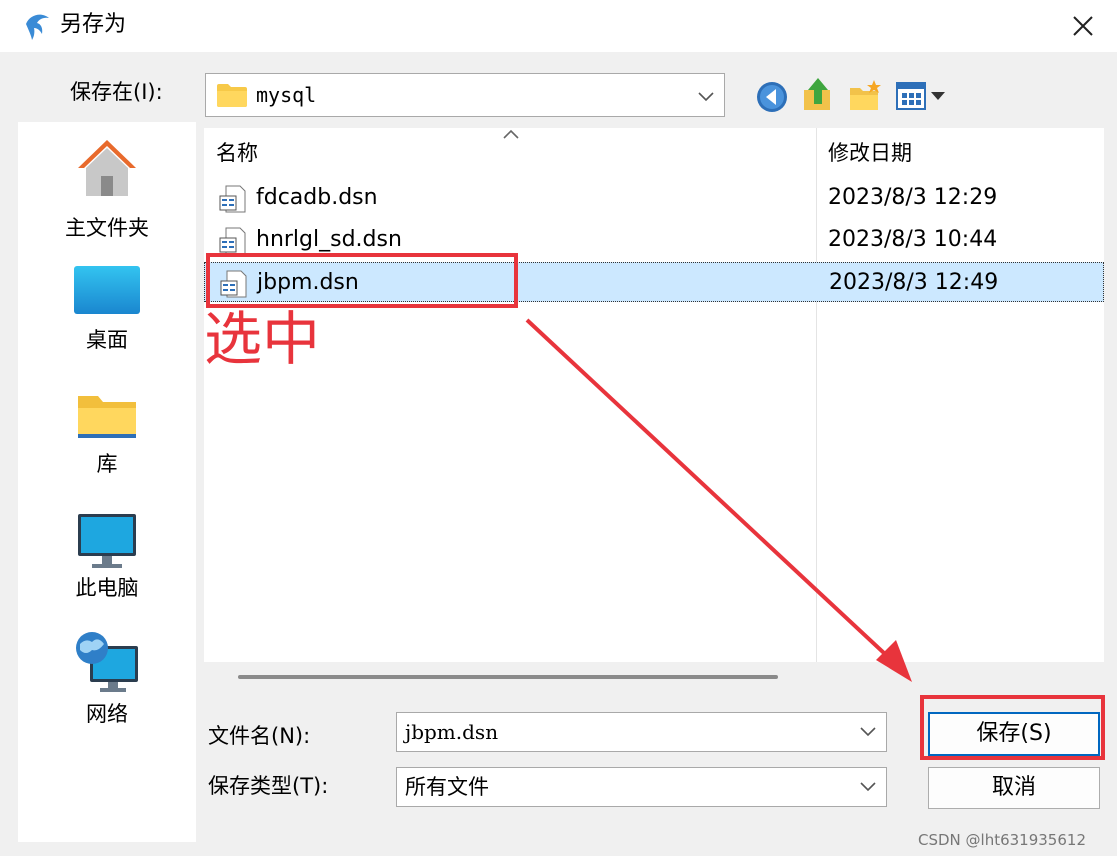 This screenshot has height=856, width=1117. What do you see at coordinates (913, 197) in the screenshot?
I see `file-date: 2023/8/3 12:29` at bounding box center [913, 197].